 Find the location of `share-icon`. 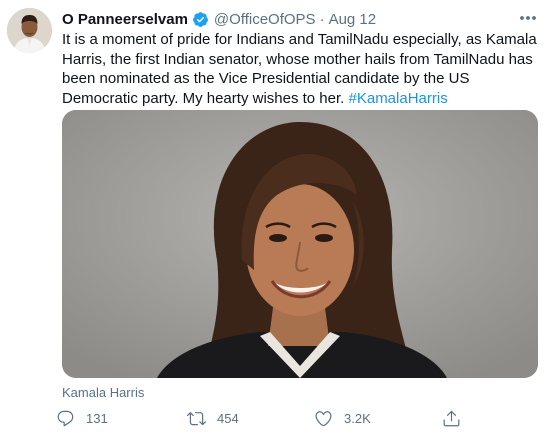

share-icon is located at coordinates (451, 418).